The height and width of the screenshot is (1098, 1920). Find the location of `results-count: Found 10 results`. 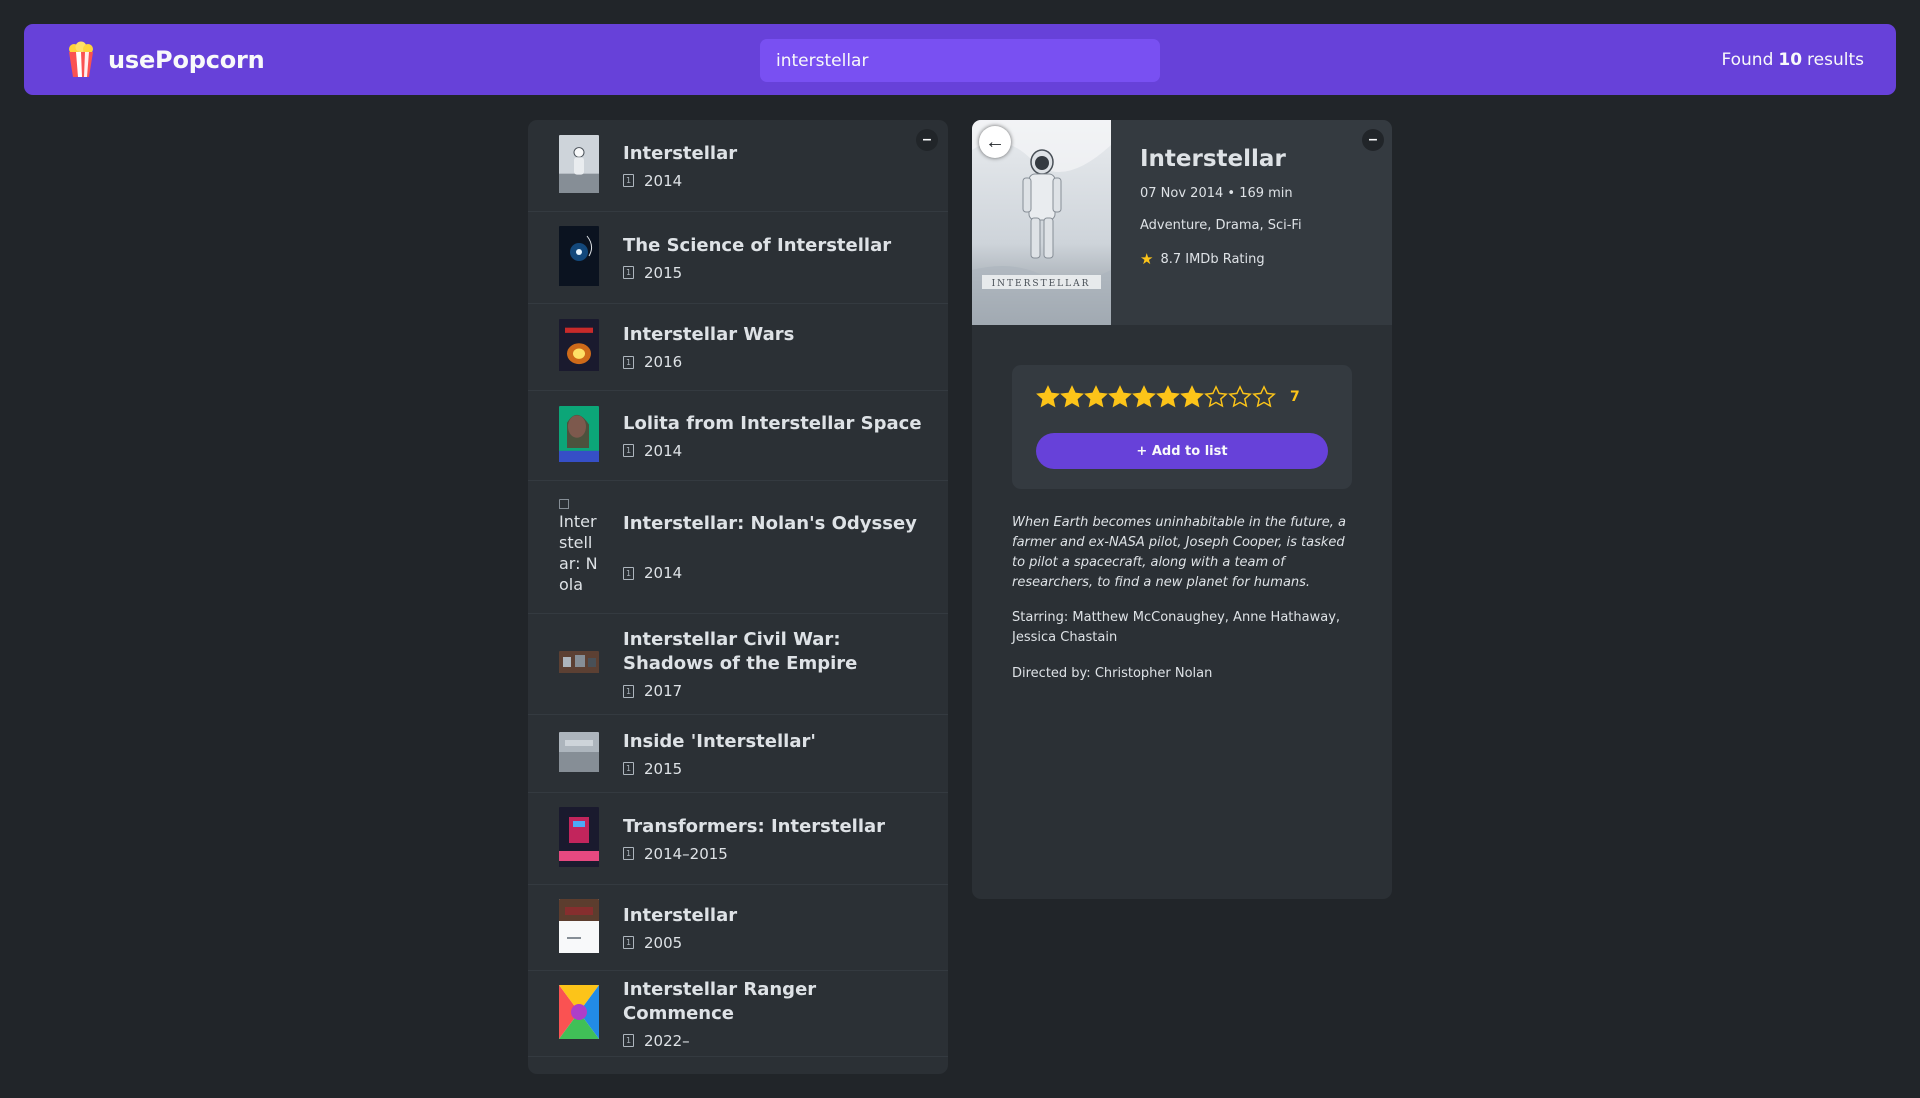

results-count: Found 10 results is located at coordinates (1792, 59).